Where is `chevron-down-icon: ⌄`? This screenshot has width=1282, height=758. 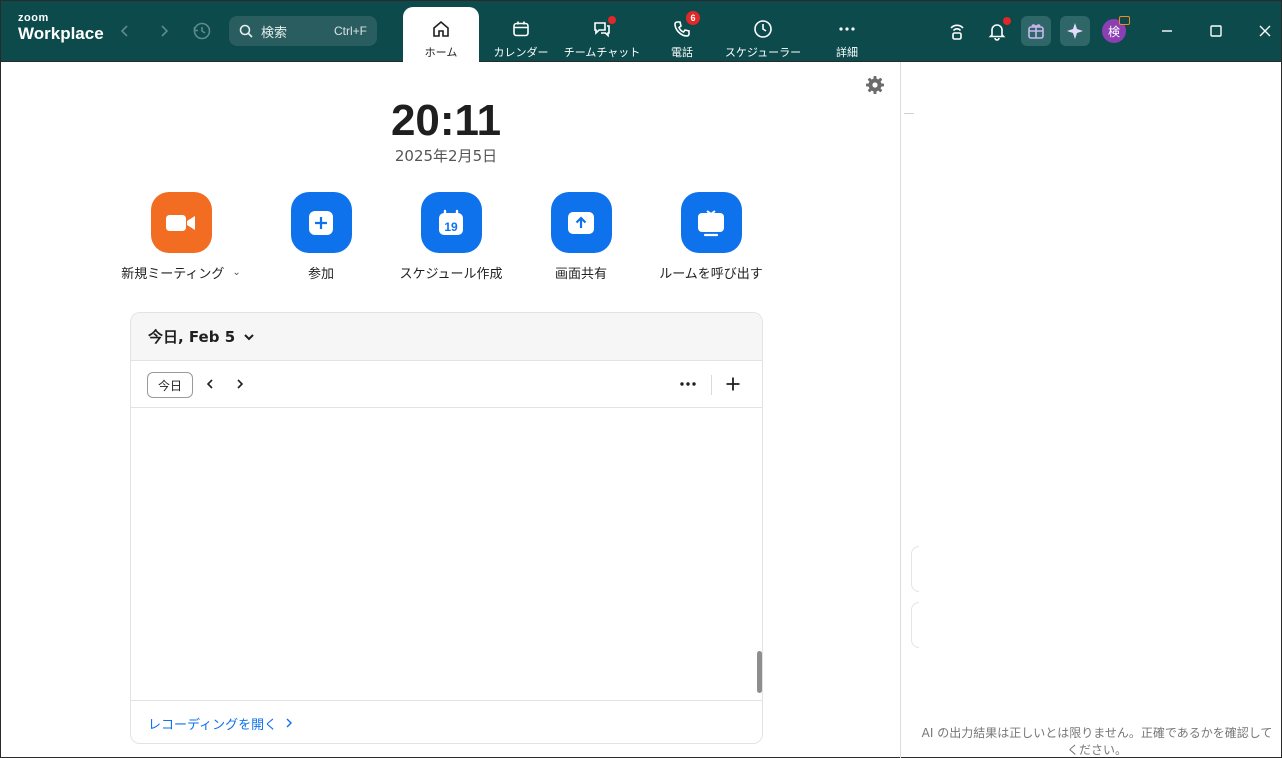 chevron-down-icon: ⌄ is located at coordinates (236, 272).